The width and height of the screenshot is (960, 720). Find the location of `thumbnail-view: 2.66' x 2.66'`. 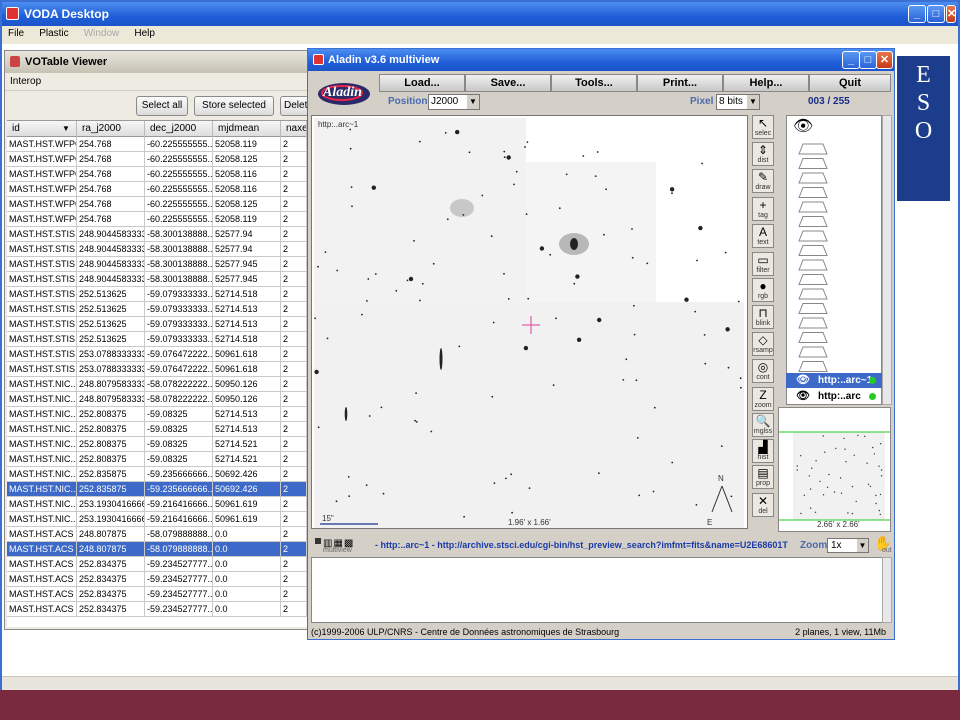

thumbnail-view: 2.66' x 2.66' is located at coordinates (834, 469).